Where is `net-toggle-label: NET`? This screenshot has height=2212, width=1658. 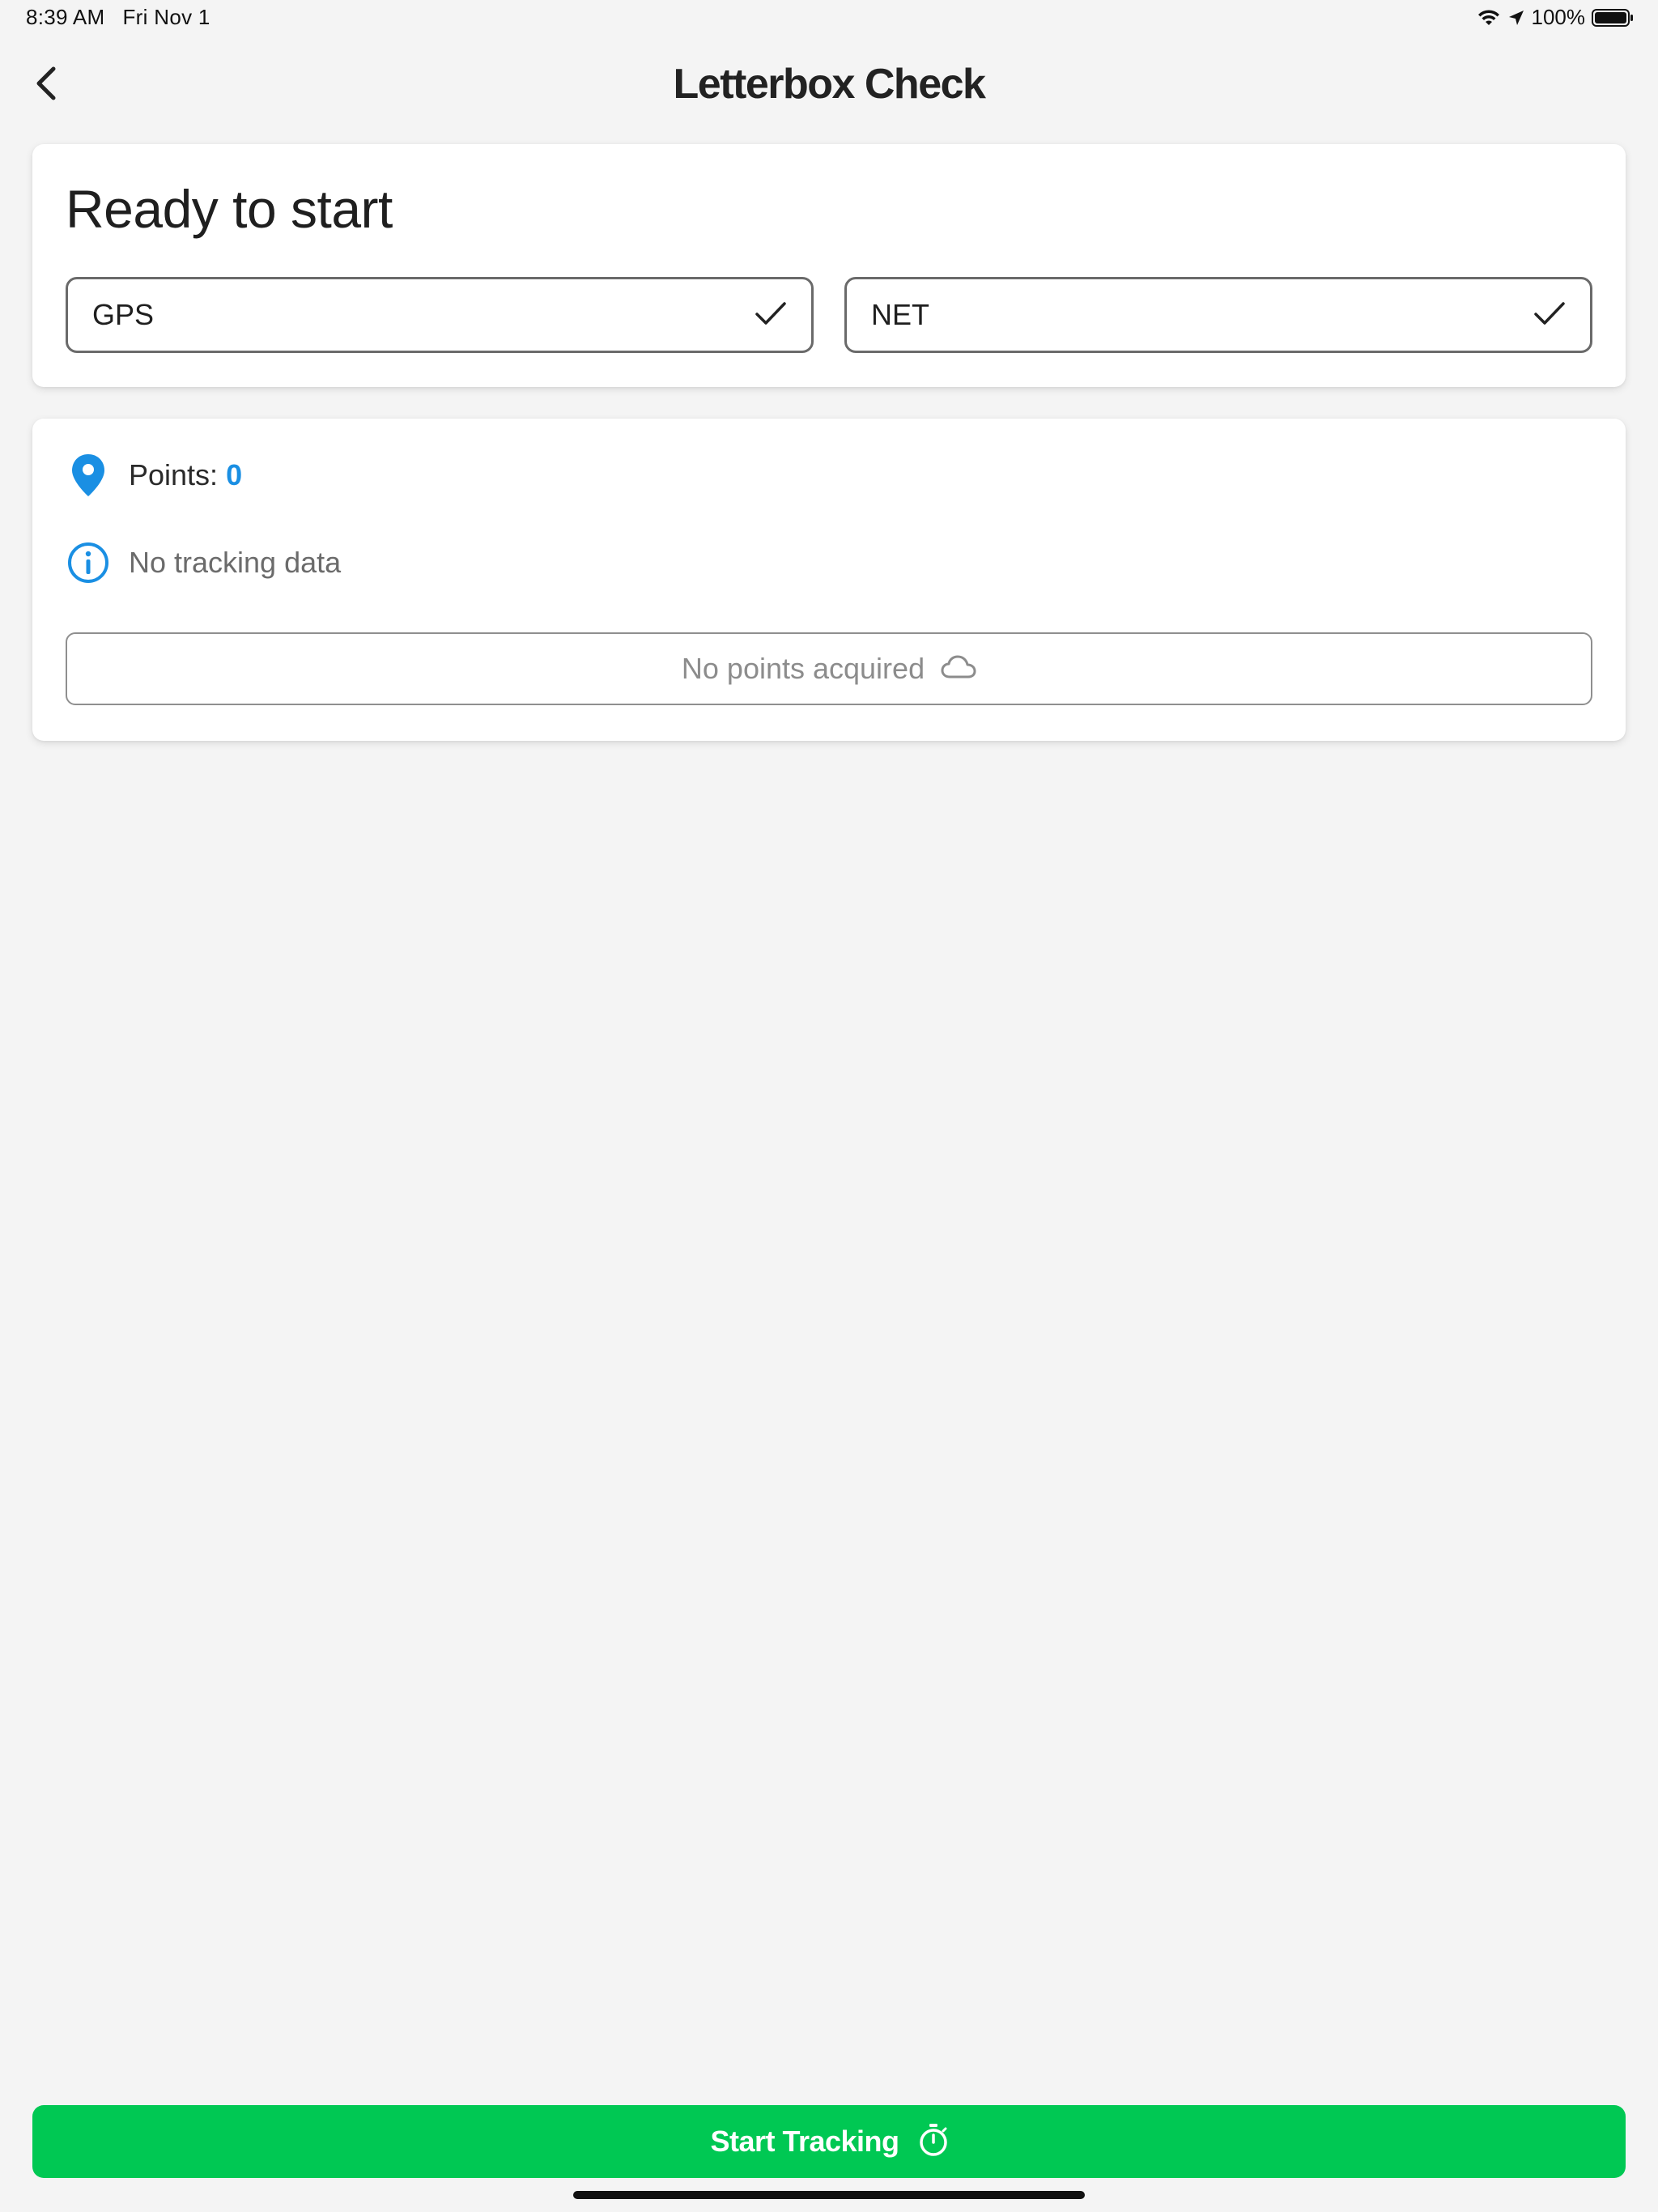 net-toggle-label: NET is located at coordinates (900, 314).